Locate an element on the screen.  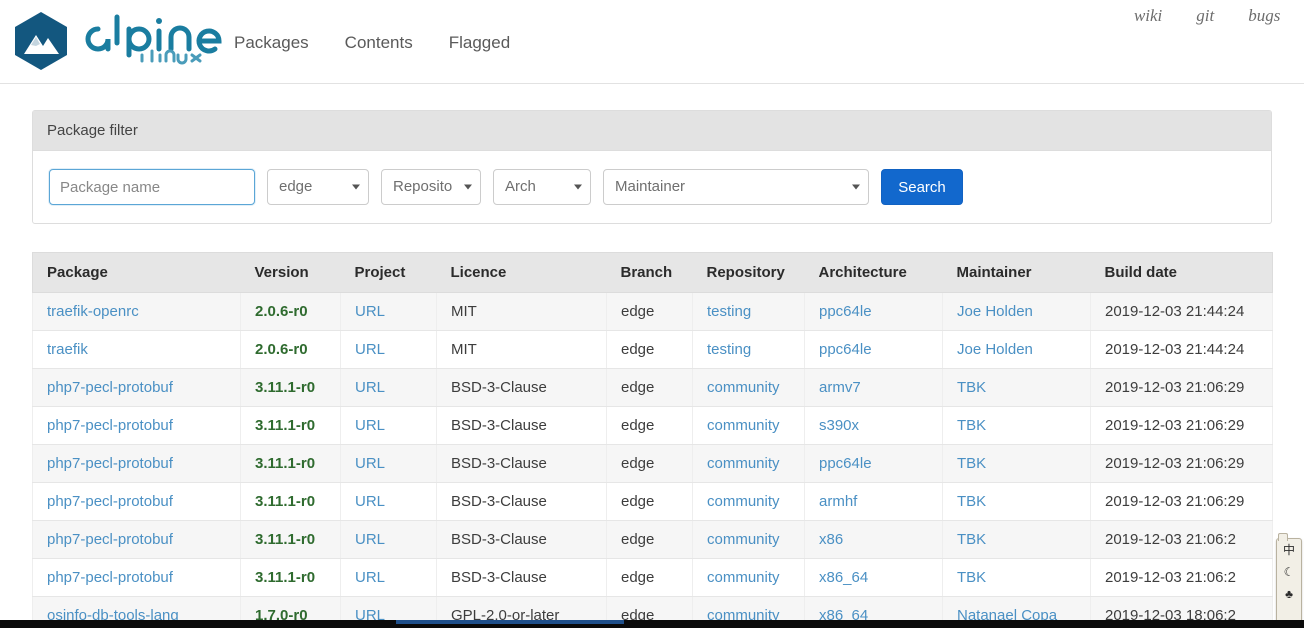
cell-architecture-link: s390x is located at coordinates (839, 425).